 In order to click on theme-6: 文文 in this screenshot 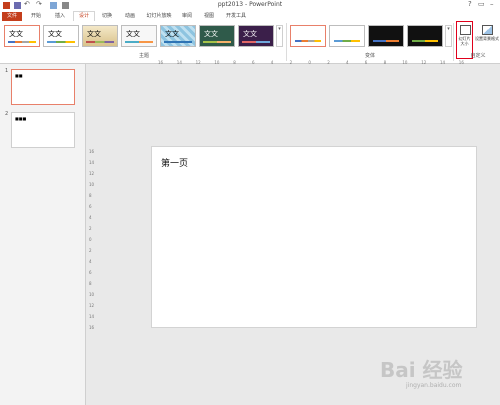, I will do `click(217, 36)`.